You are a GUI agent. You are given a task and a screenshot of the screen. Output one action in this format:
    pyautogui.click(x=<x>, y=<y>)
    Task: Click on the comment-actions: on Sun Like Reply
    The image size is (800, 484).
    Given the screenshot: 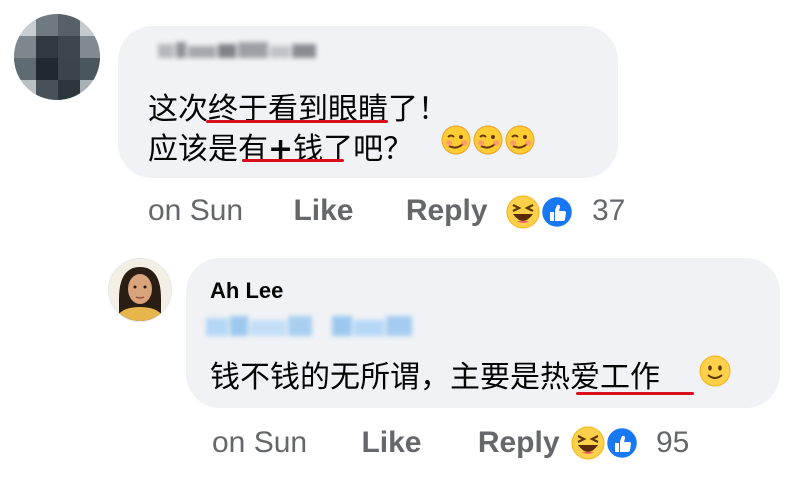 What is the action you would take?
    pyautogui.click(x=318, y=211)
    